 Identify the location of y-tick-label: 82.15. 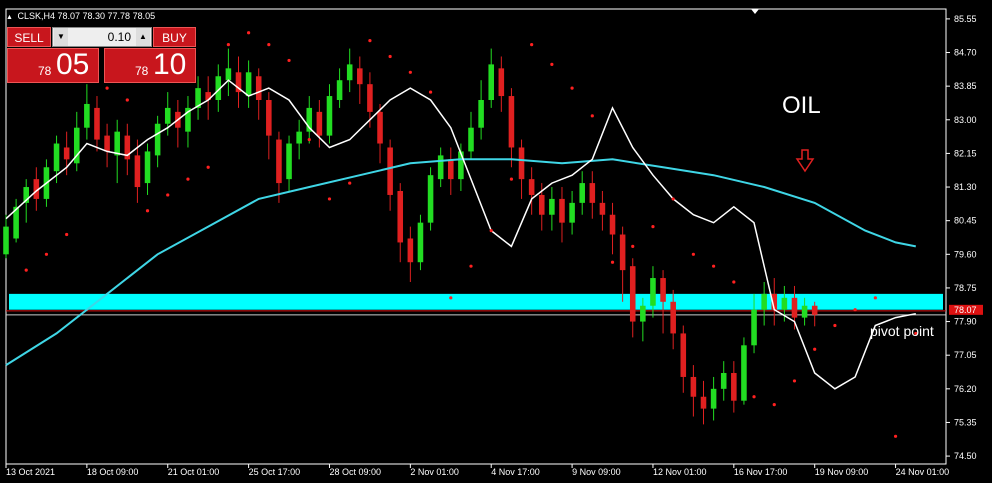
(965, 153).